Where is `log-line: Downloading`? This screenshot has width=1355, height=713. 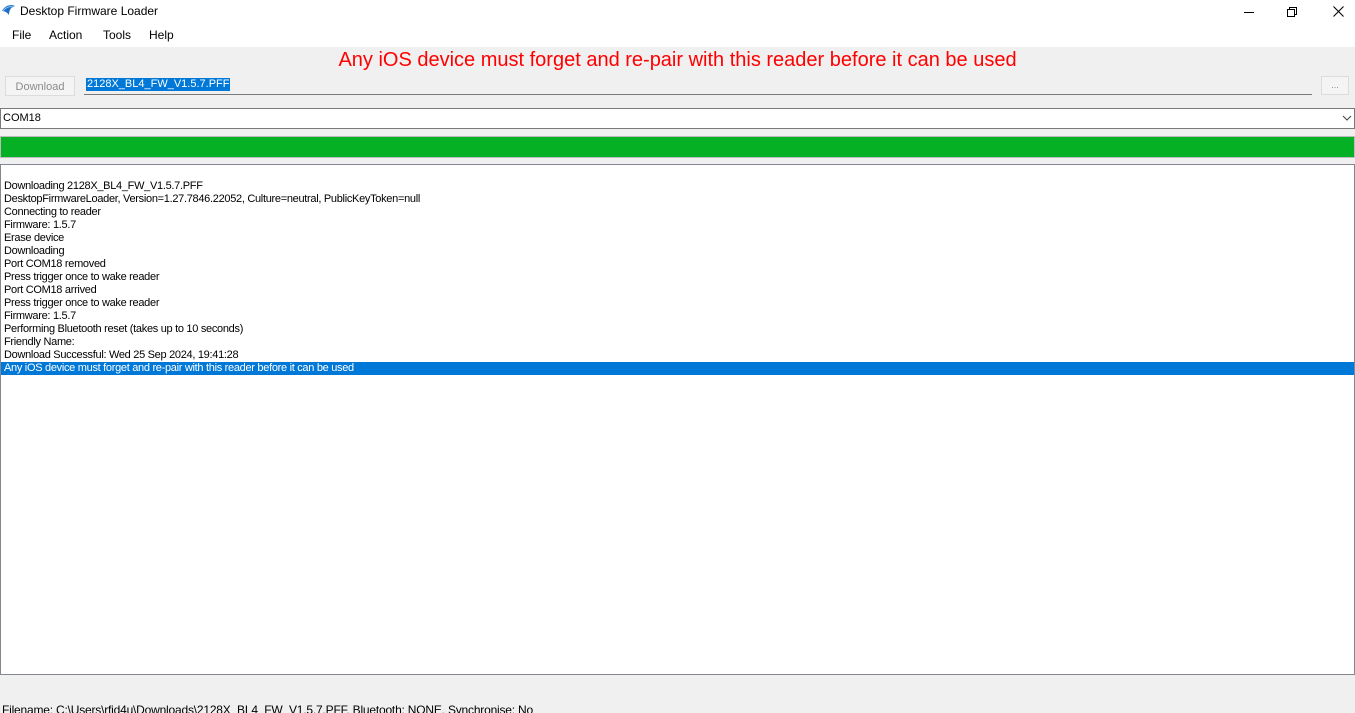 log-line: Downloading is located at coordinates (677, 251).